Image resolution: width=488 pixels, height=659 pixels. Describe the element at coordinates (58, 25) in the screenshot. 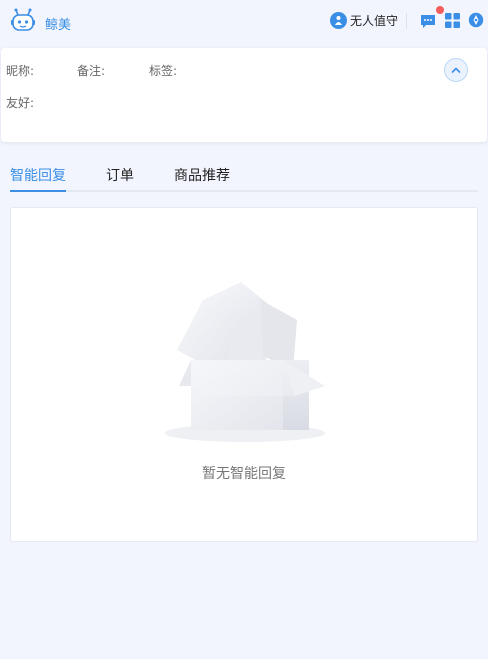

I see `app-name: 鲸美` at that location.